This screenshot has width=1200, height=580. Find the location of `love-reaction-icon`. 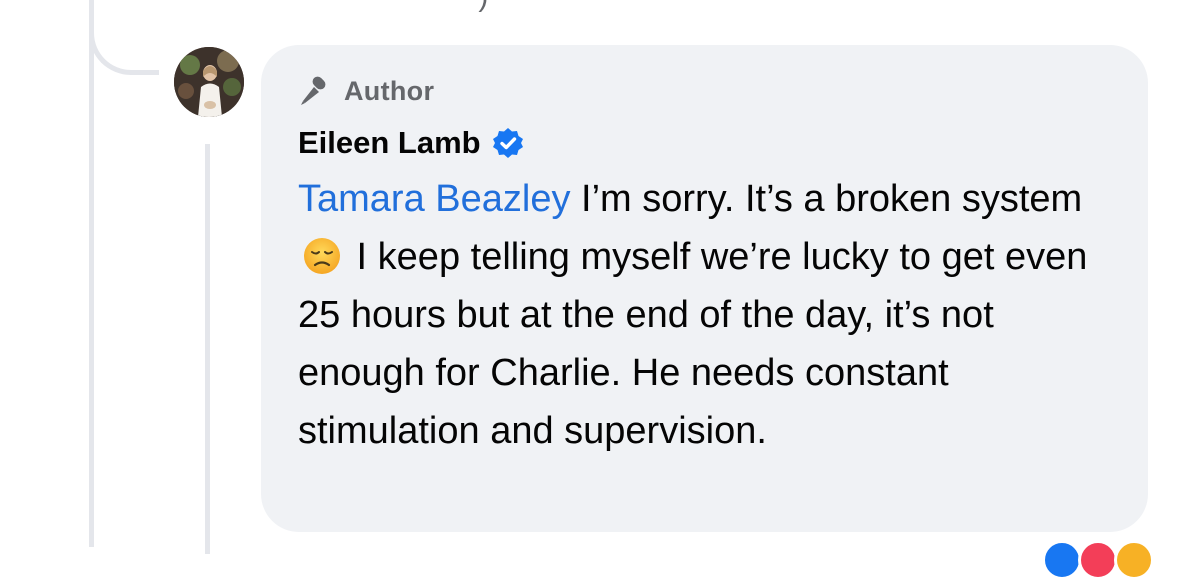

love-reaction-icon is located at coordinates (1098, 560).